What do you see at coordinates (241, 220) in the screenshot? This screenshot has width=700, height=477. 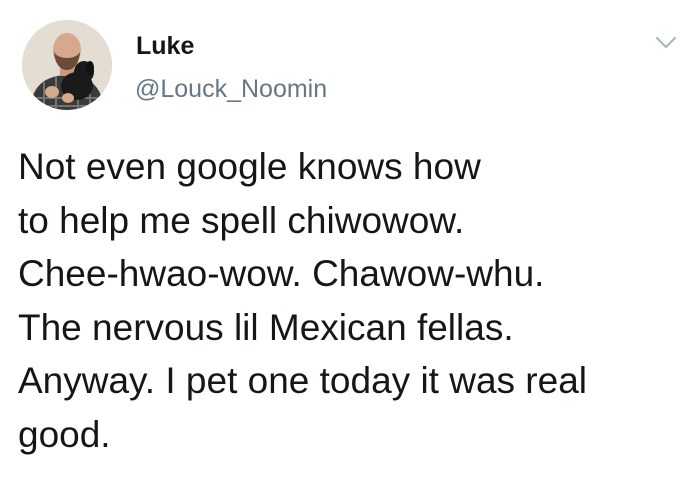 I see `tweet-text-line: to help me spell chiwowow.` at bounding box center [241, 220].